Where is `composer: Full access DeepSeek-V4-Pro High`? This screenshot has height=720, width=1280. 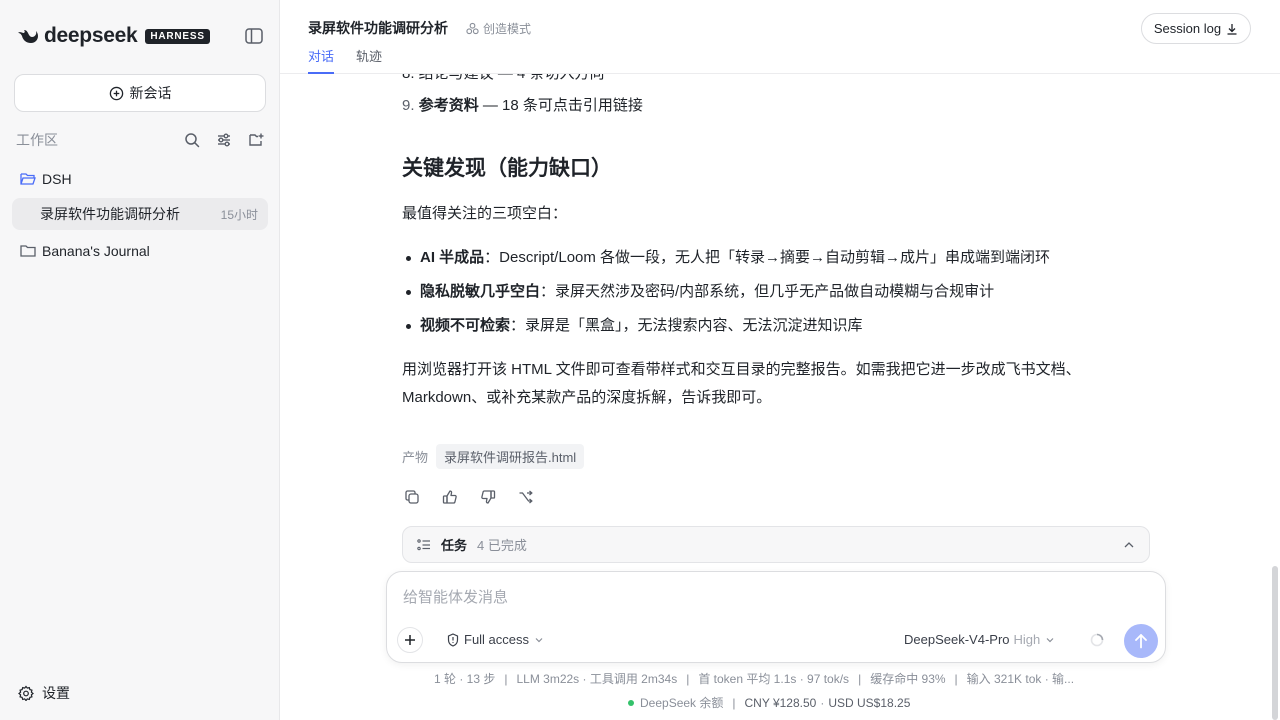
composer: Full access DeepSeek-V4-Pro High is located at coordinates (776, 617).